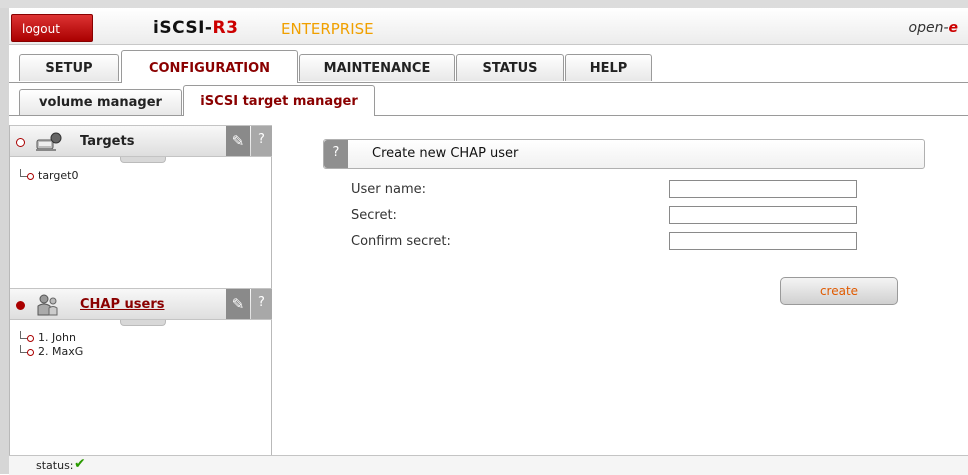 The image size is (968, 475). I want to click on targets-wrench-icon: ✎, so click(238, 141).